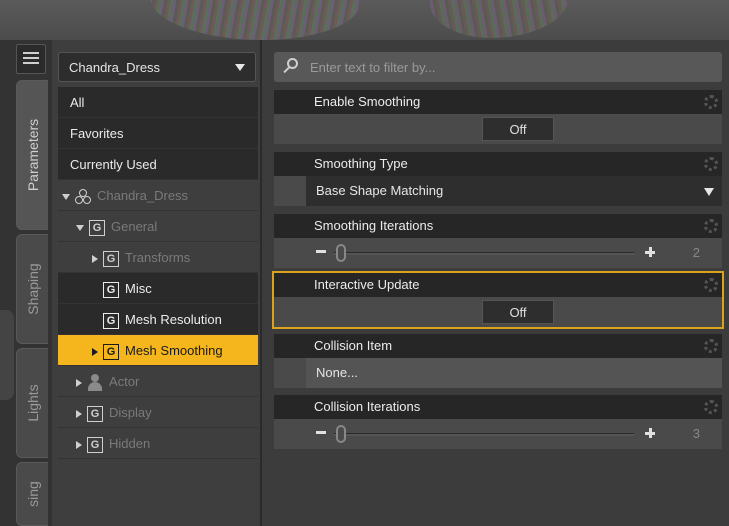  Describe the element at coordinates (696, 252) in the screenshot. I see `slider-value: 2` at that location.